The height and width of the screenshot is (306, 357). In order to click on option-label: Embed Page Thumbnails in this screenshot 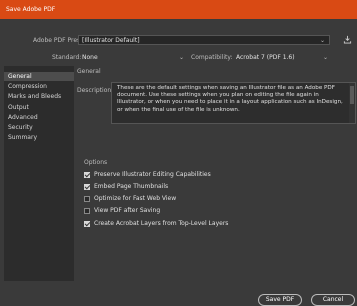, I will do `click(131, 186)`.